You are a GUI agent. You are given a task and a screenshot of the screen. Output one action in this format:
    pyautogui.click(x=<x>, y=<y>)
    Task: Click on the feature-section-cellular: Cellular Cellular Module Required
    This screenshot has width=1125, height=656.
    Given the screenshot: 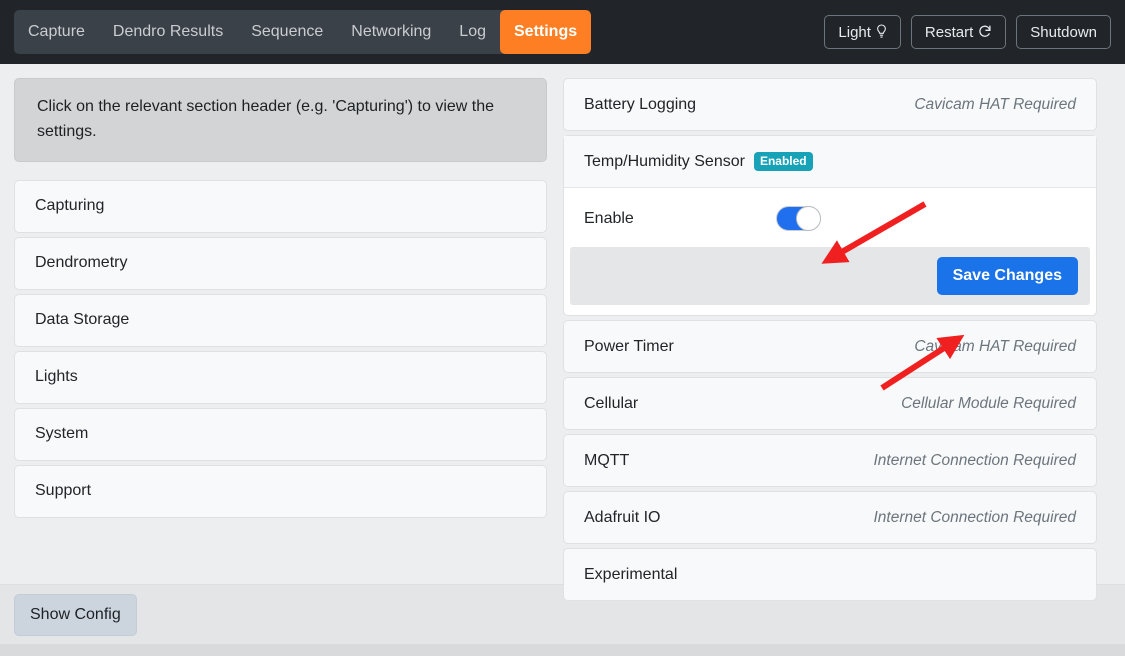 What is the action you would take?
    pyautogui.click(x=830, y=403)
    